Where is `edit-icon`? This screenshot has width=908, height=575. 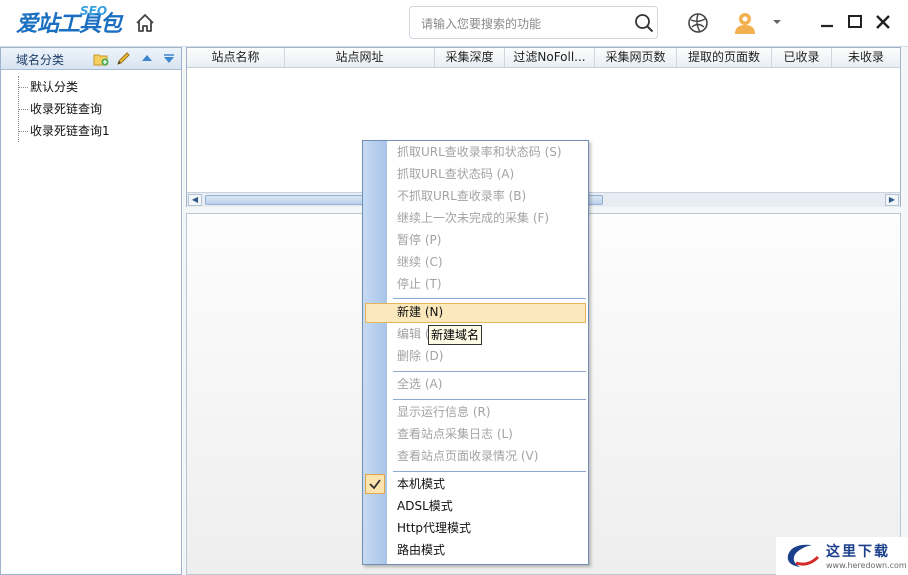
edit-icon is located at coordinates (123, 59).